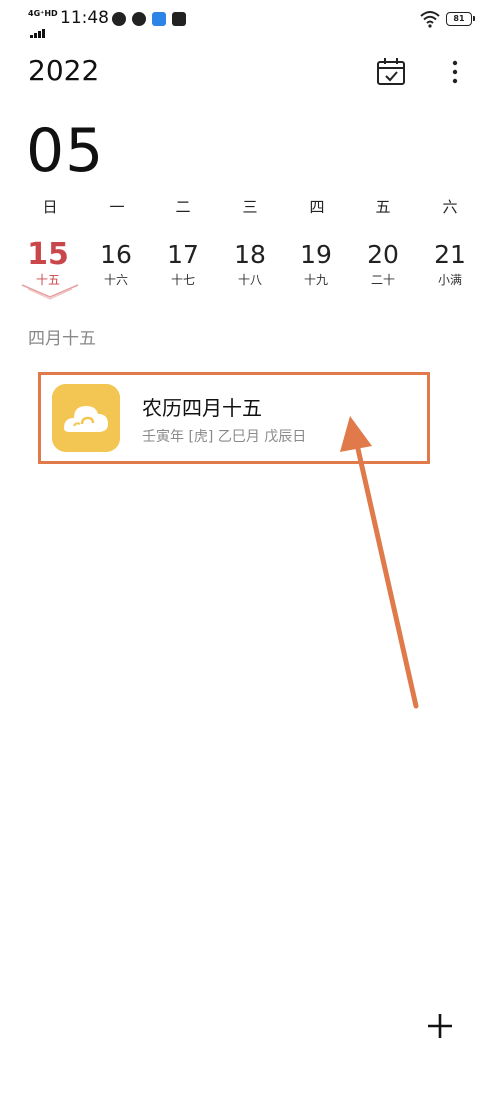 The height and width of the screenshot is (1111, 500). Describe the element at coordinates (63, 70) in the screenshot. I see `year-title: 2022` at that location.